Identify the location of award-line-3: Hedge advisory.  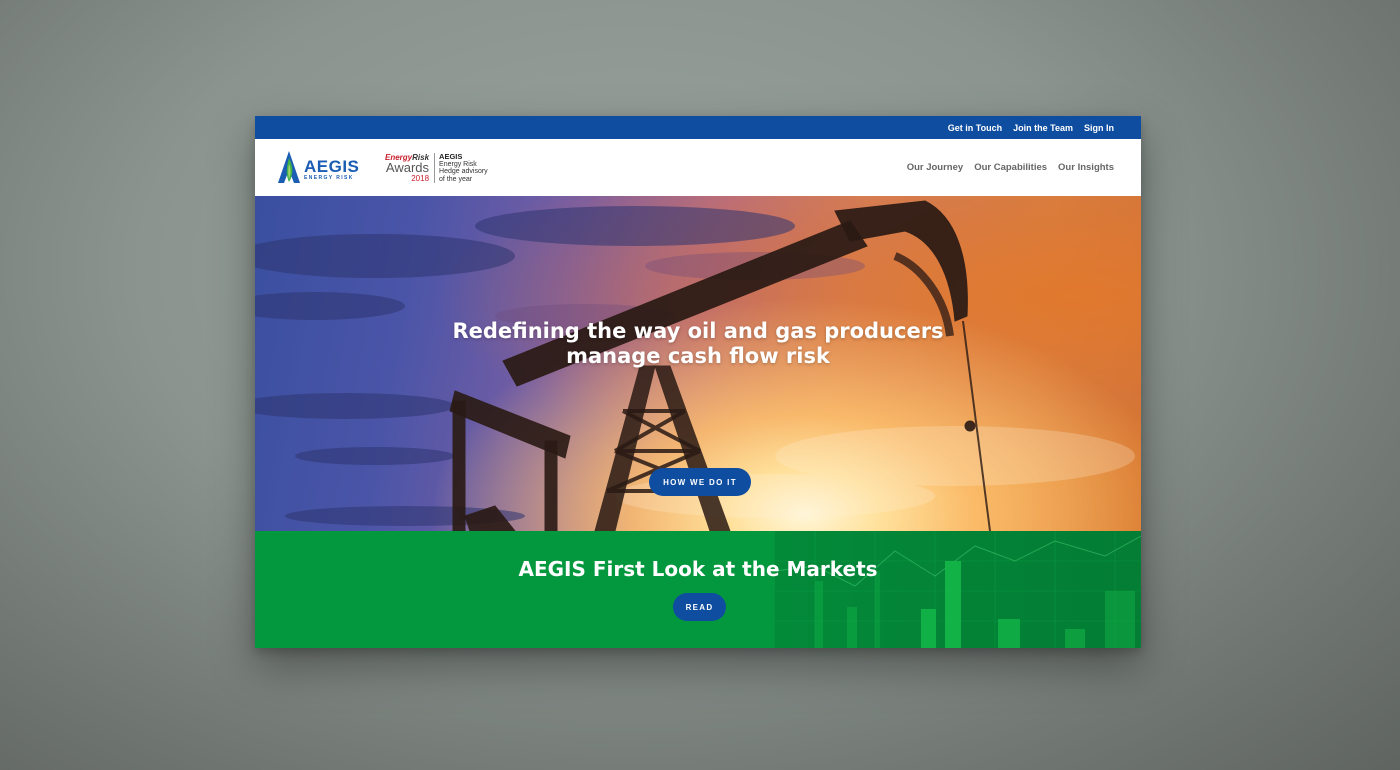
(463, 171).